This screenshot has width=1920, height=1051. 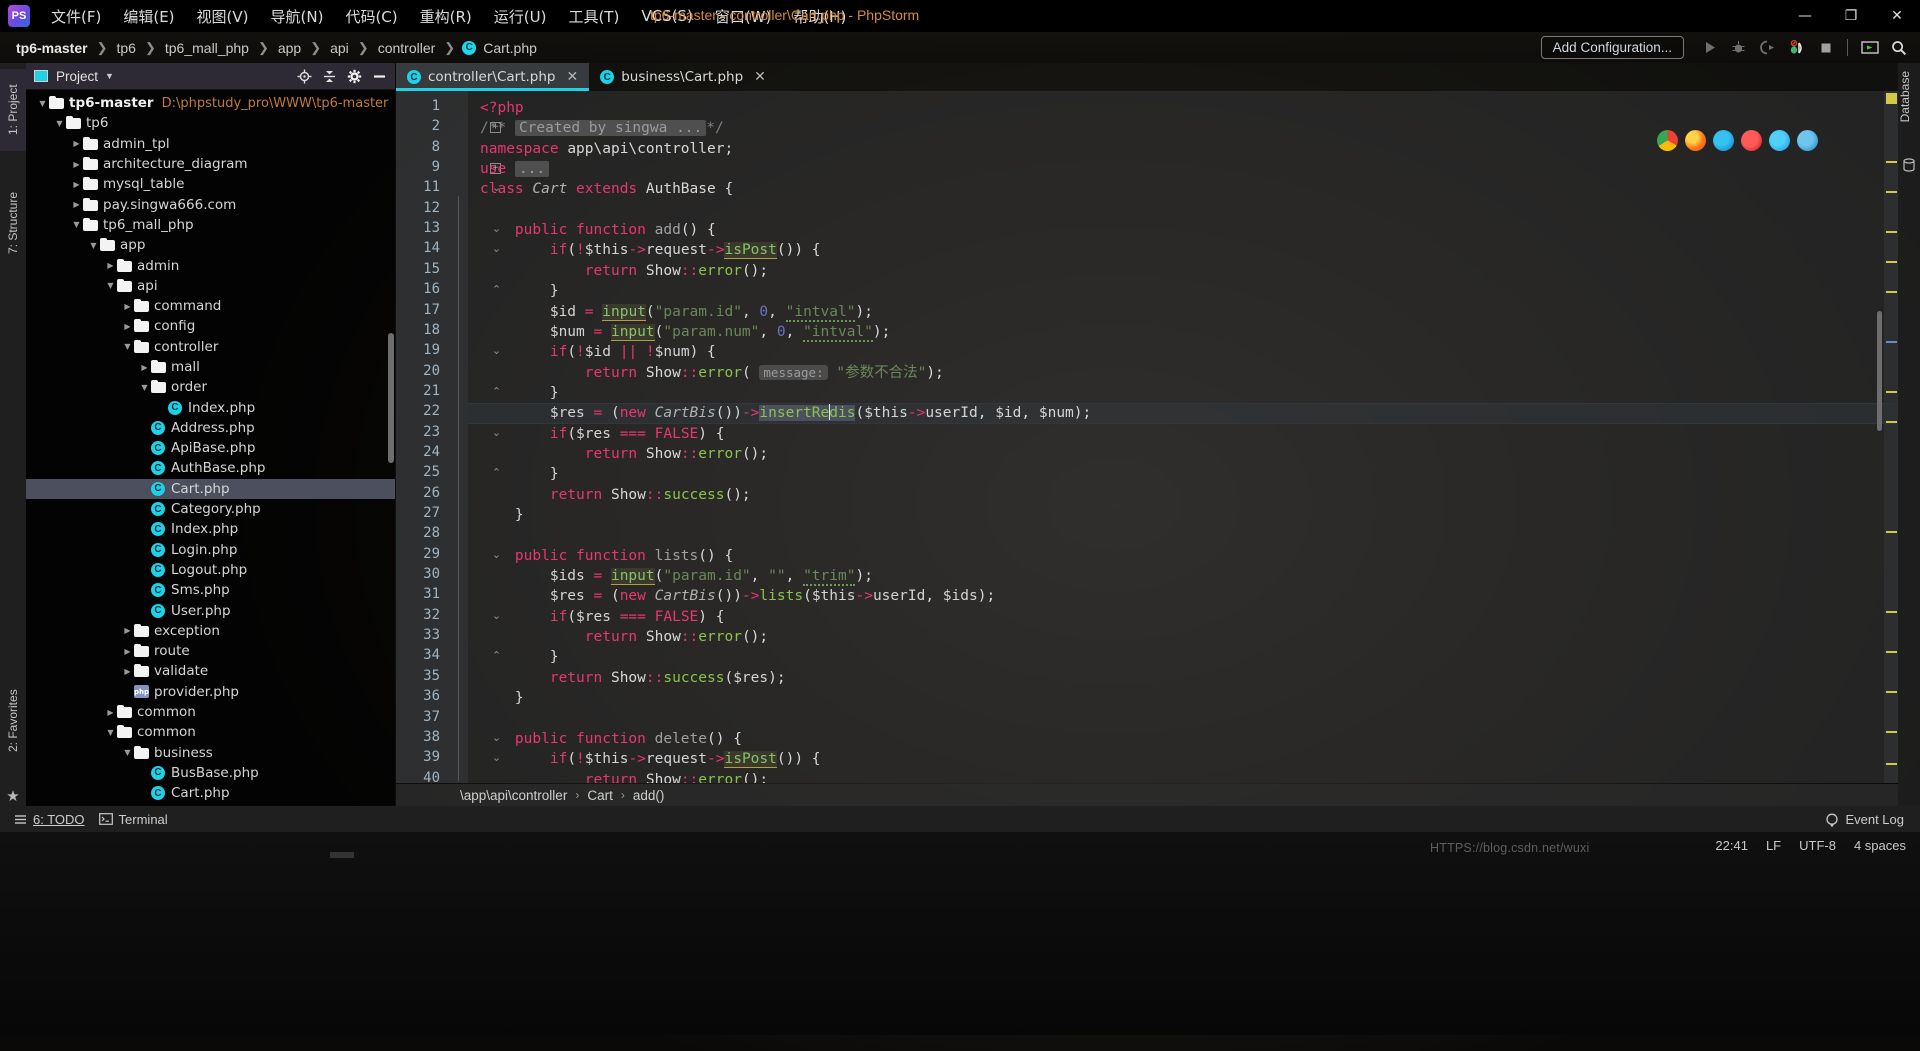 What do you see at coordinates (600, 795) in the screenshot?
I see `breadcrumb-class: Cart` at bounding box center [600, 795].